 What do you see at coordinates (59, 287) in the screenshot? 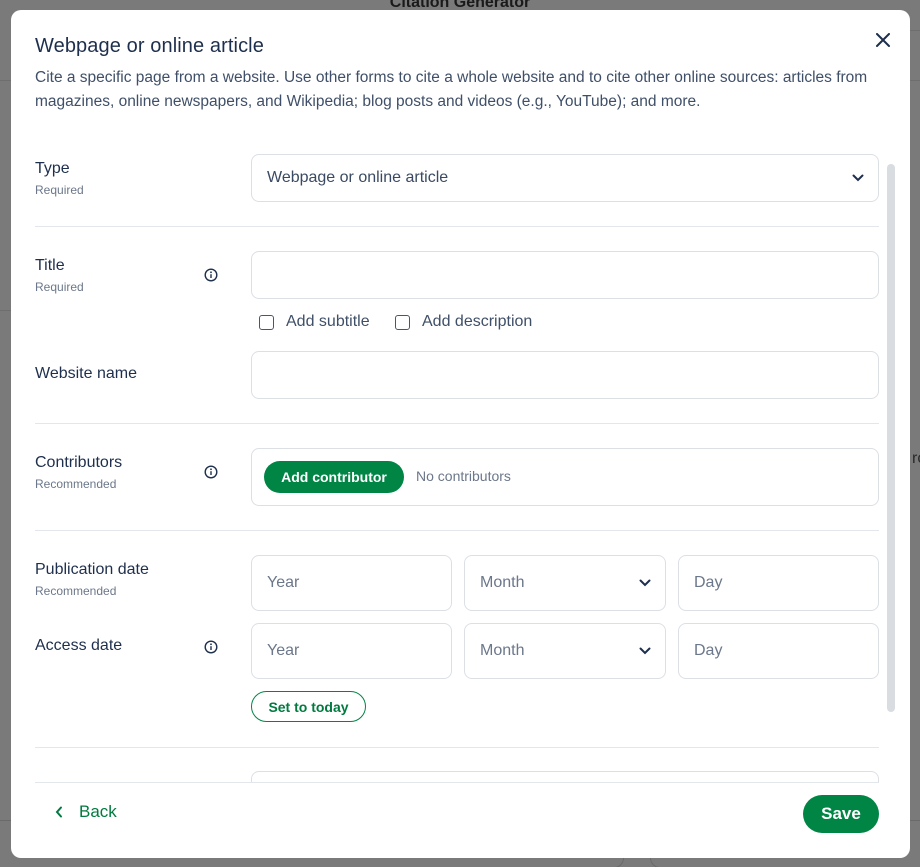
I see `title-required-note: Required` at bounding box center [59, 287].